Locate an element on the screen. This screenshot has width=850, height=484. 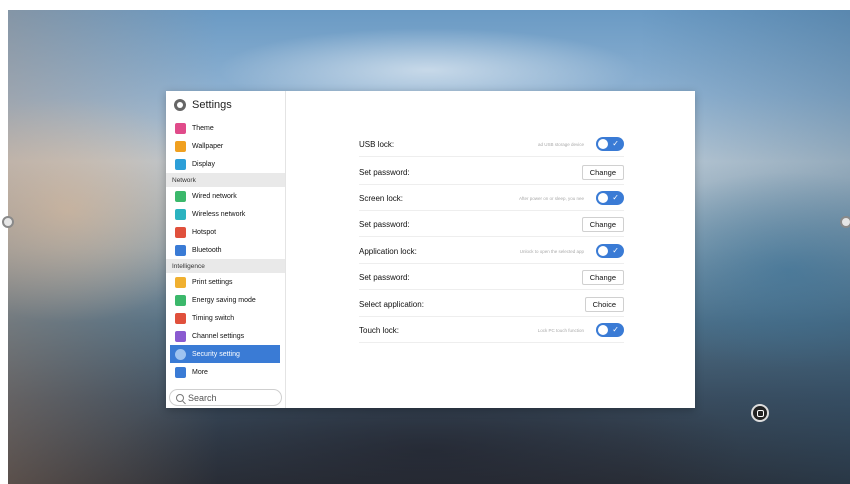
sidebar-item-display: Display is located at coordinates (225, 164).